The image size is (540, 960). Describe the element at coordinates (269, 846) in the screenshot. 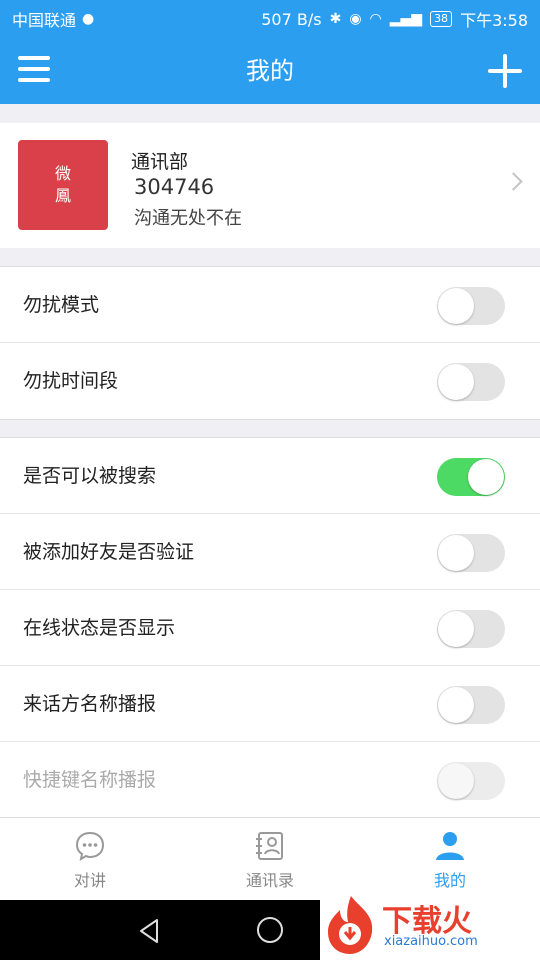

I see `contacts-icon` at that location.